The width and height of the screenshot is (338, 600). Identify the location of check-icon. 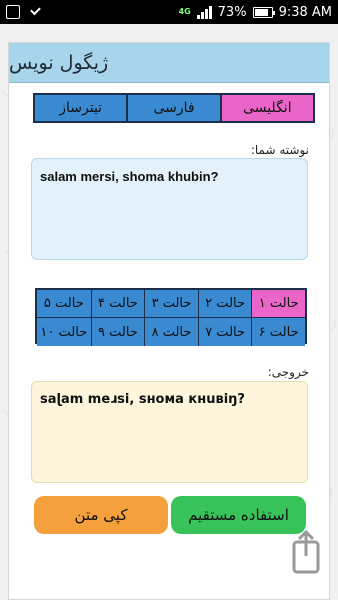
(35, 12).